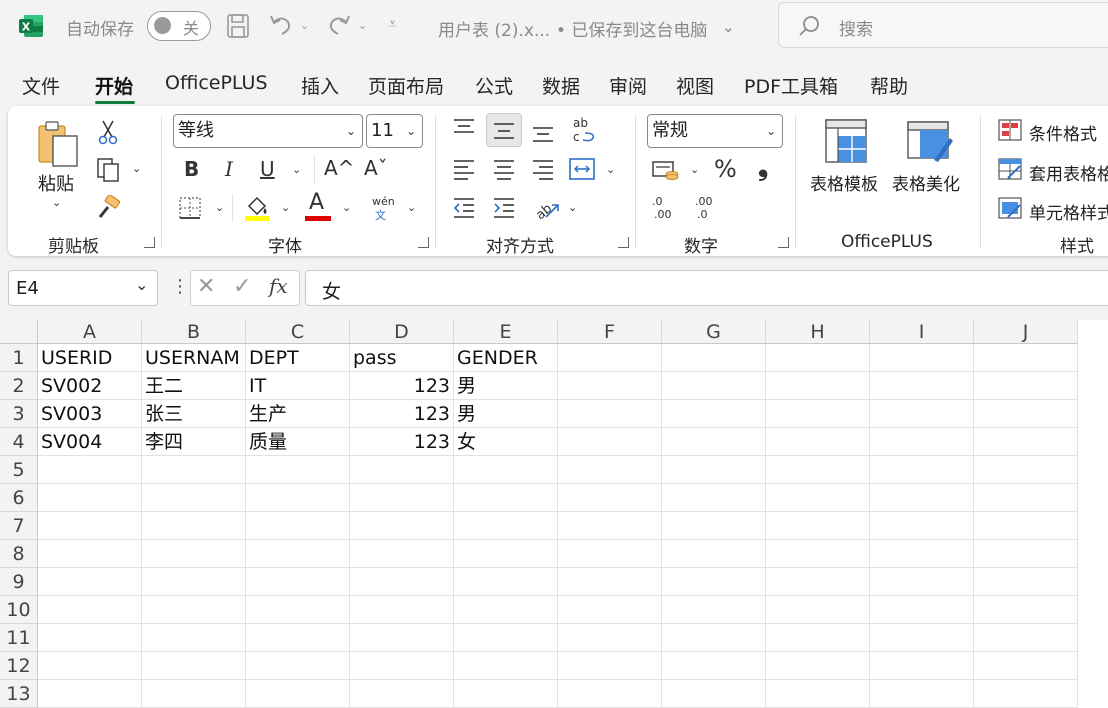  I want to click on cell-J9, so click(1026, 582).